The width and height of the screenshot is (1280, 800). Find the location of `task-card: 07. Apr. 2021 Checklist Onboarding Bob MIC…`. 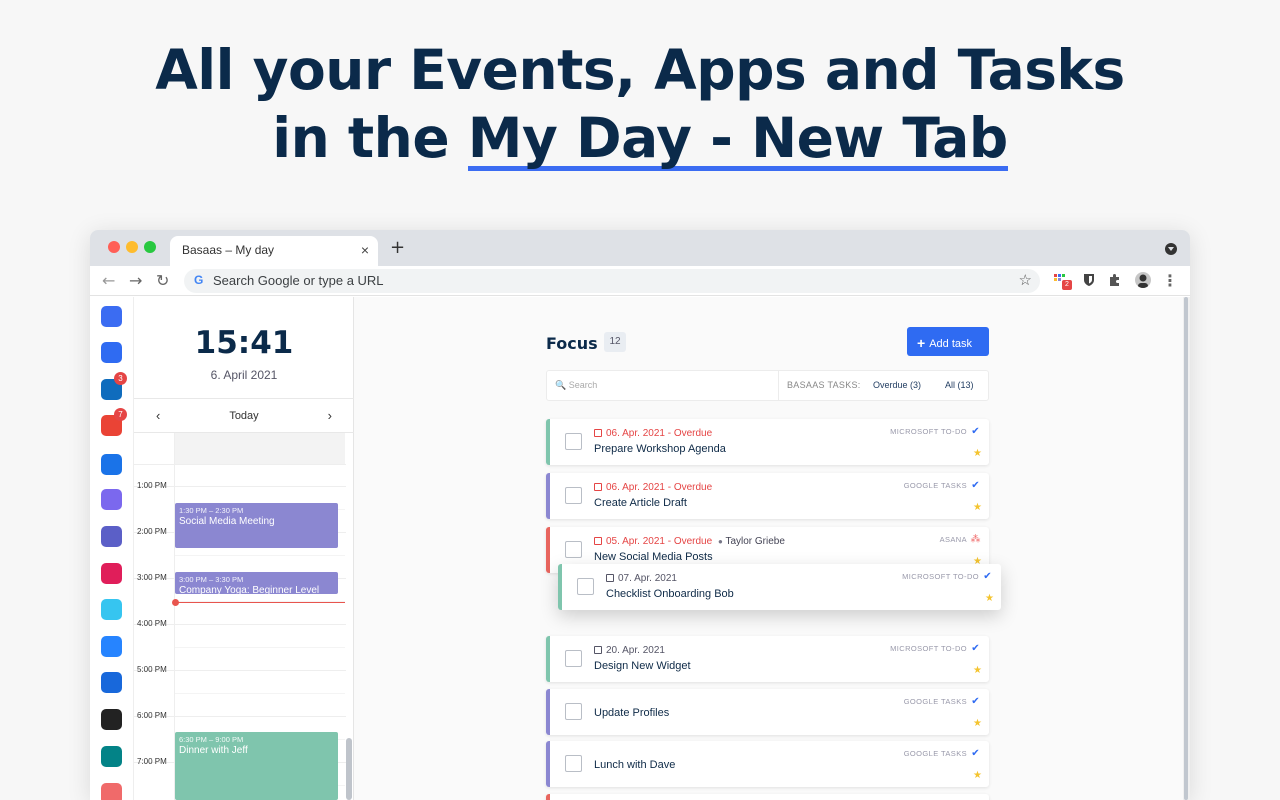

task-card: 07. Apr. 2021 Checklist Onboarding Bob MIC… is located at coordinates (779, 587).